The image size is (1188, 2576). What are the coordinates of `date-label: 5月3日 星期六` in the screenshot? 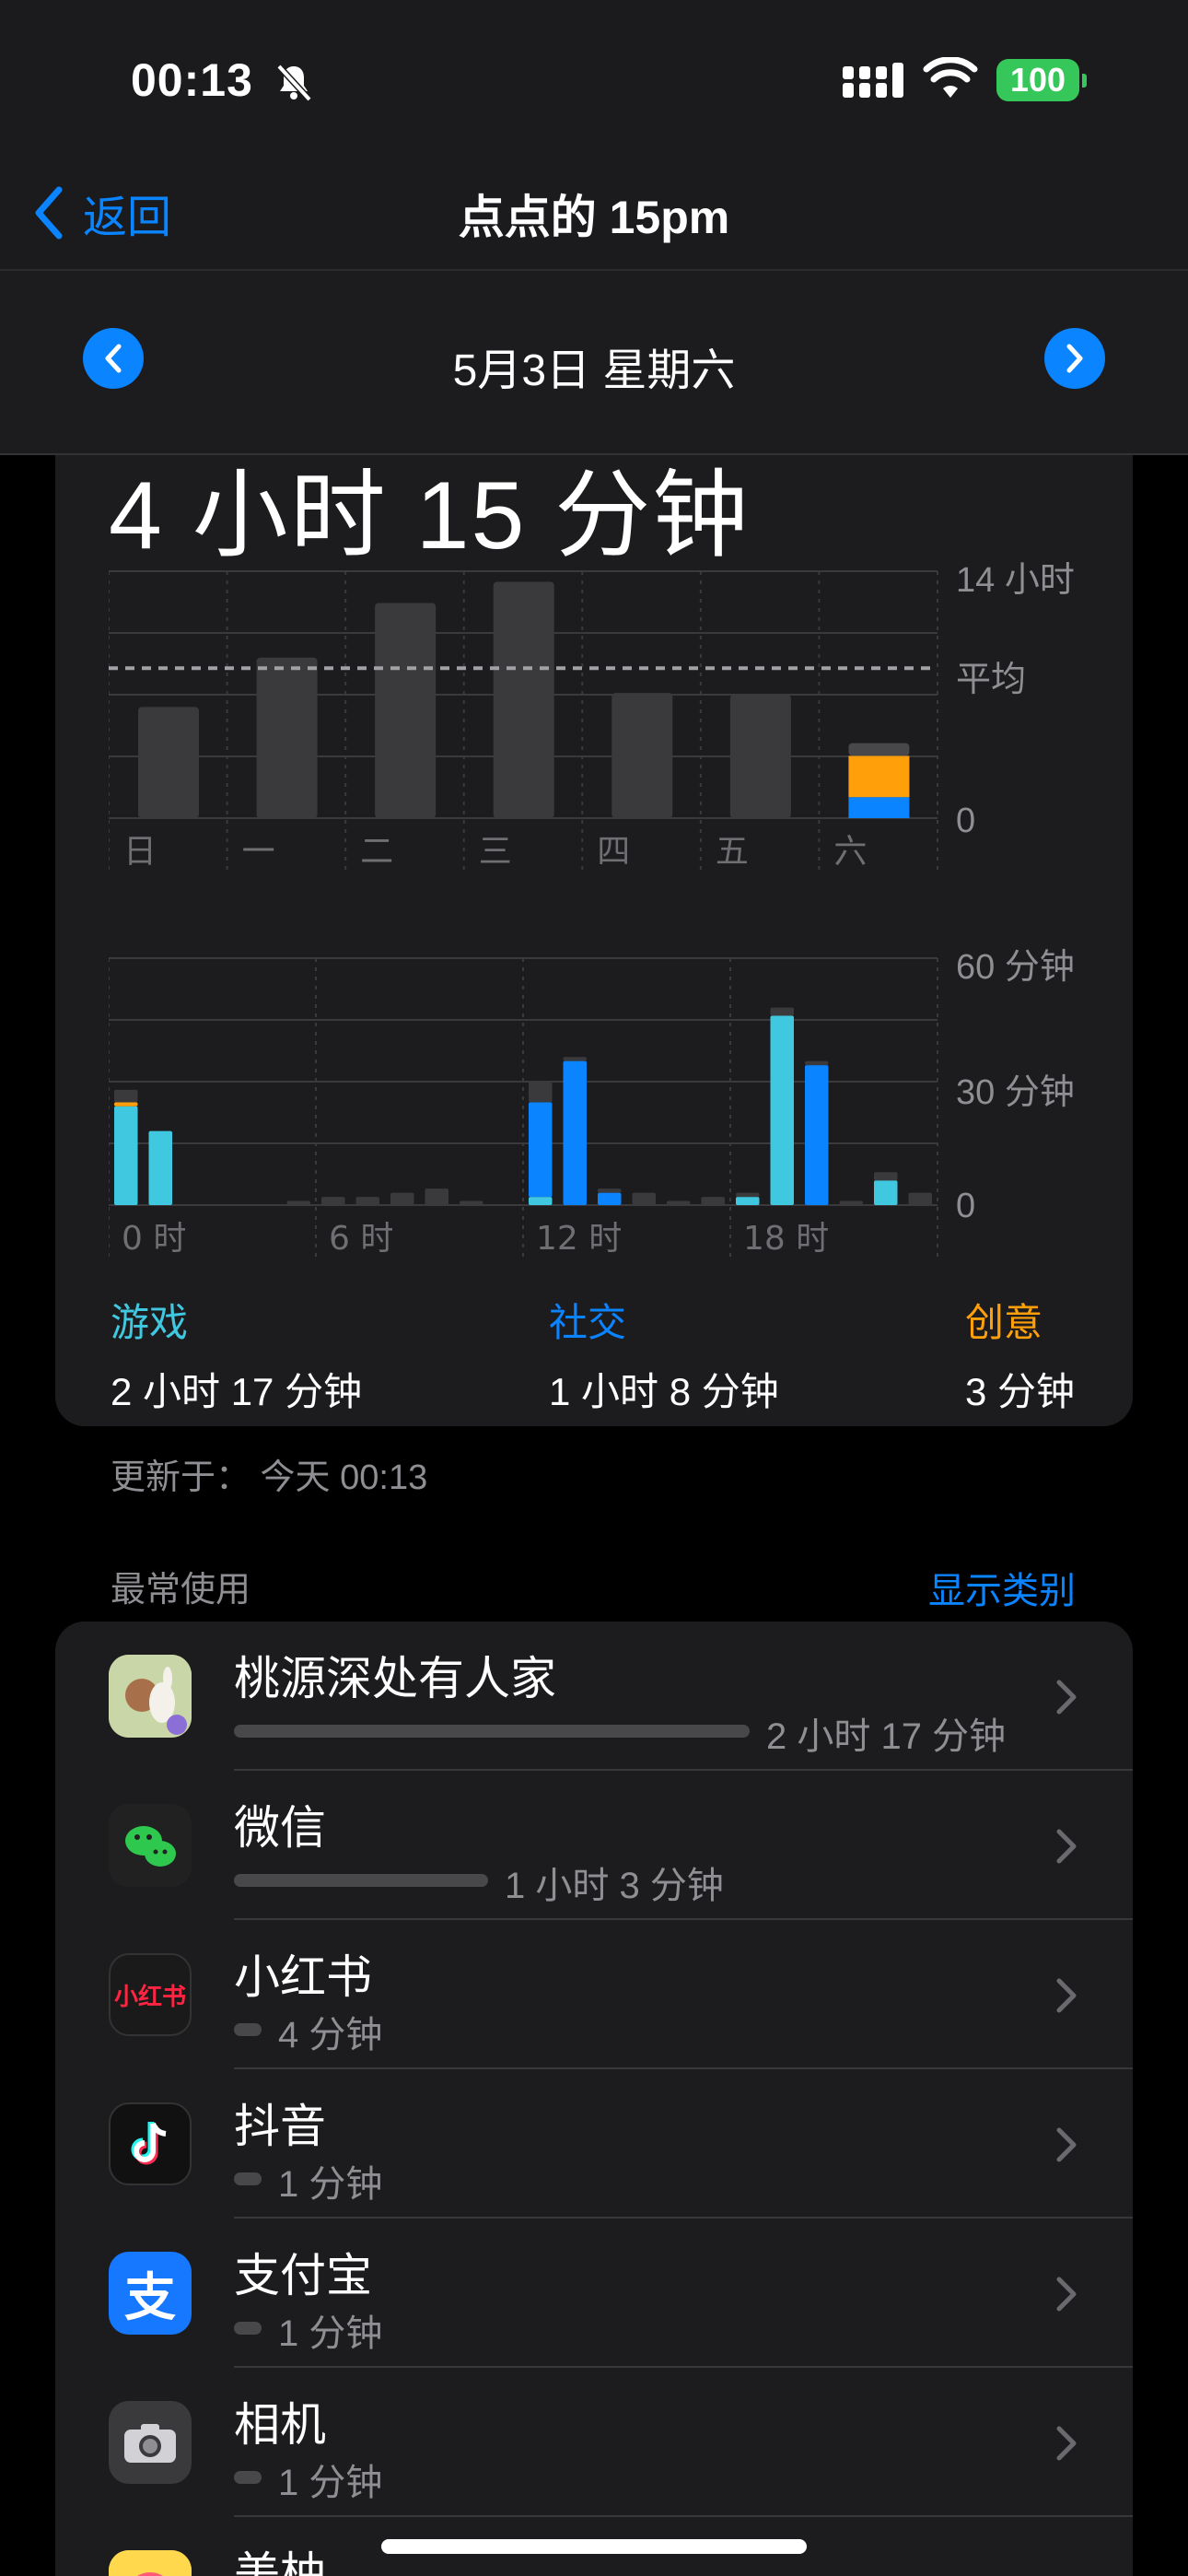 It's located at (594, 370).